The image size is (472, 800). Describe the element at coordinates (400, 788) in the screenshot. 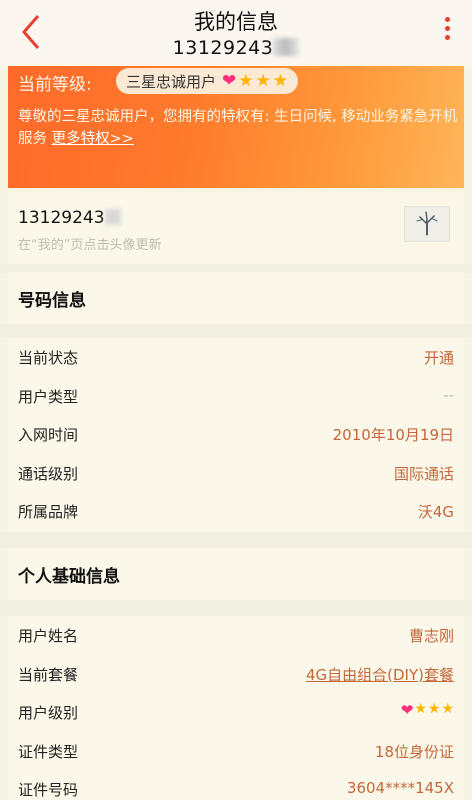

I see `row-value: 3604****145X` at that location.